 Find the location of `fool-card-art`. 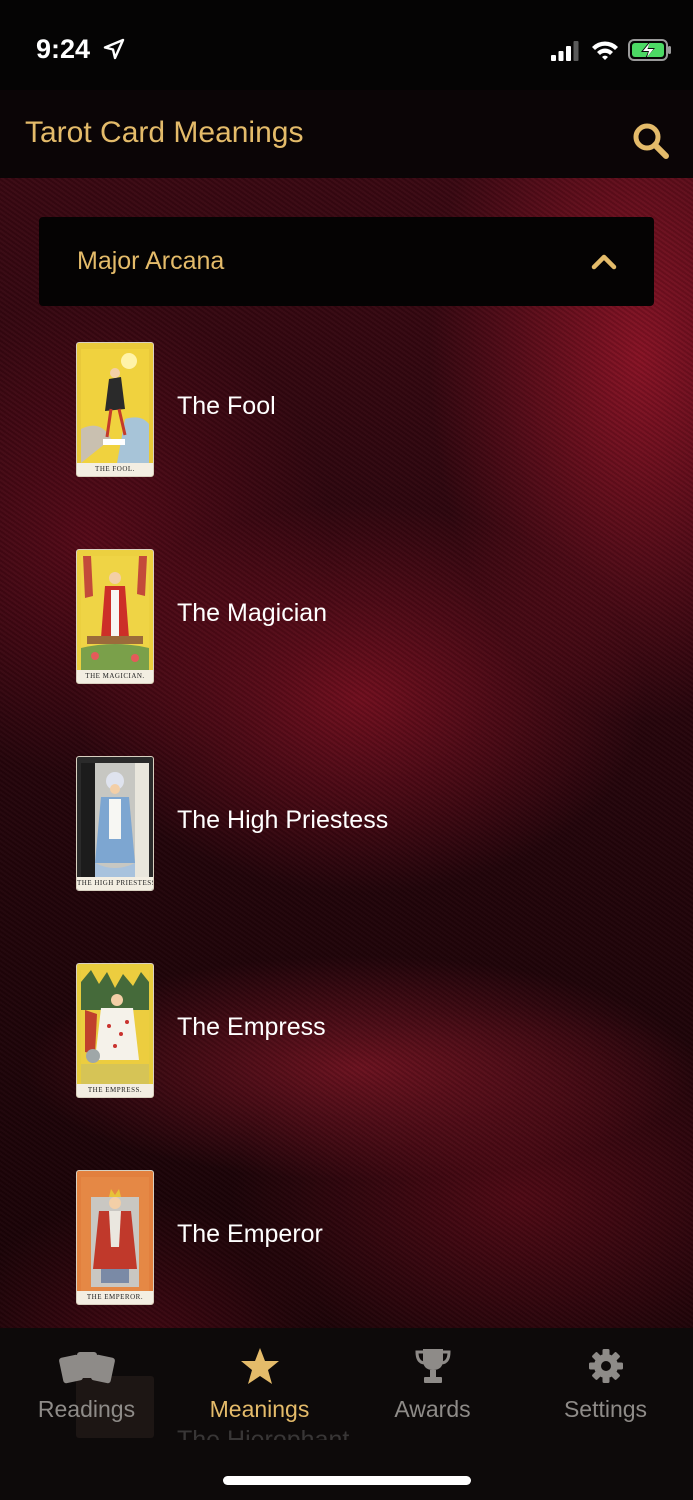

fool-card-art is located at coordinates (115, 406).